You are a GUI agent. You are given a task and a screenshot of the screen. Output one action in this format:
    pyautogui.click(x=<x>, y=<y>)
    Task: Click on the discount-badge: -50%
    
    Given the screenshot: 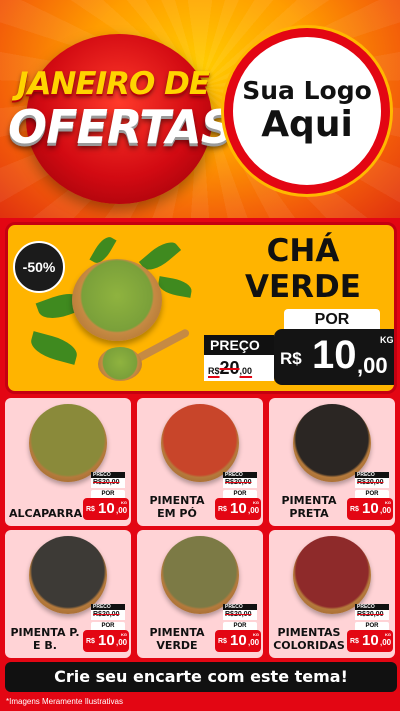 What is the action you would take?
    pyautogui.click(x=39, y=267)
    